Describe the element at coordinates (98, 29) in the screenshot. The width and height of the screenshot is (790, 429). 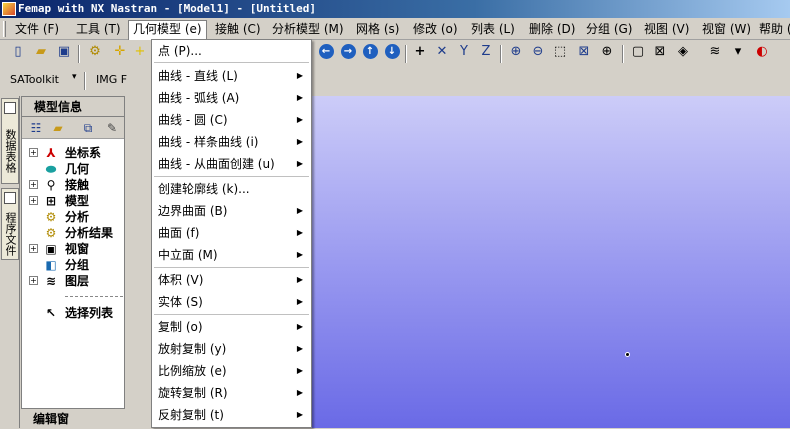
I see `menu-tools: 工具 (T)` at that location.